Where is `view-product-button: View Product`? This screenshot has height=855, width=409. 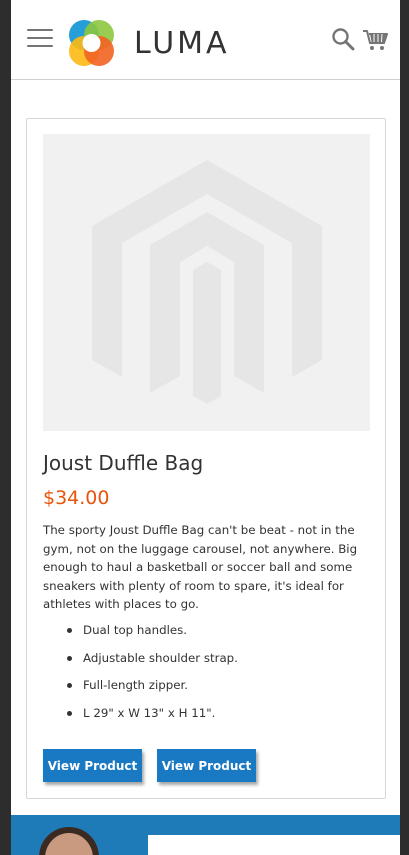
view-product-button: View Product is located at coordinates (92, 765).